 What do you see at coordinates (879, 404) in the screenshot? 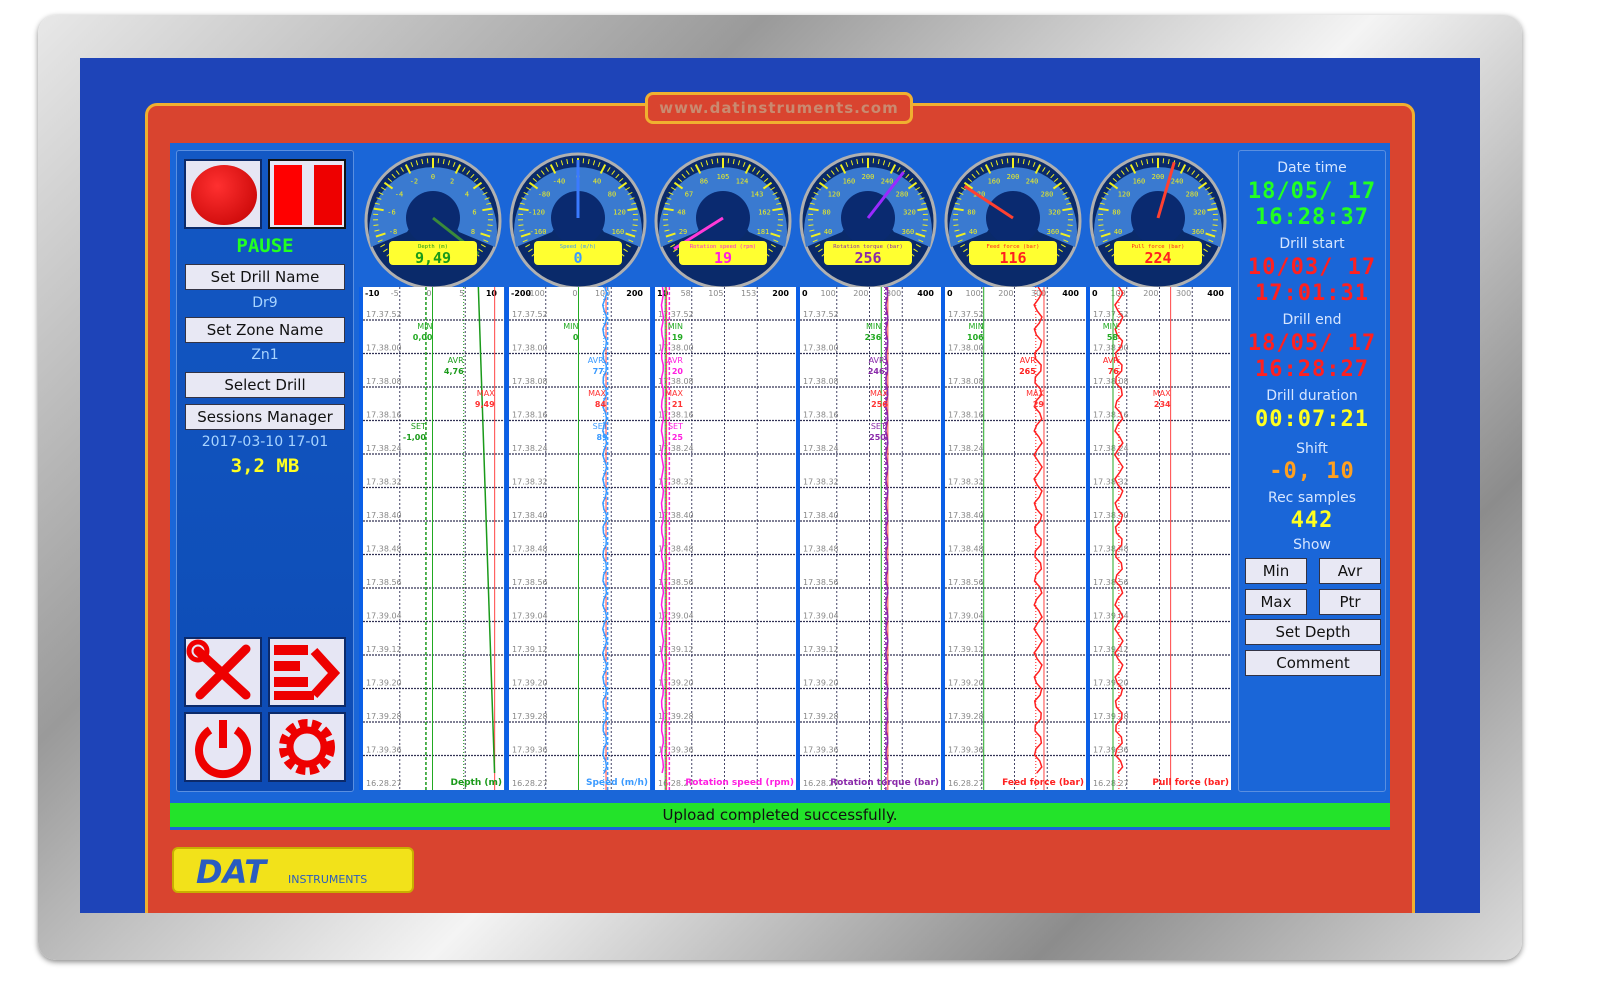
I see `max-value: 256` at bounding box center [879, 404].